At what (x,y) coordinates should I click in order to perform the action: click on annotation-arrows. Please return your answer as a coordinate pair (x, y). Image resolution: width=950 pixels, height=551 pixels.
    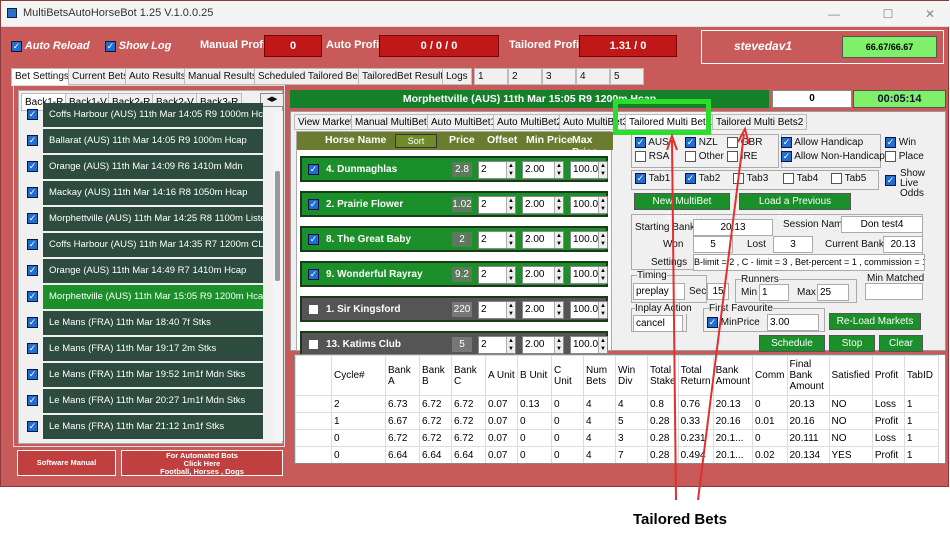
    Looking at the image, I should click on (708, 313).